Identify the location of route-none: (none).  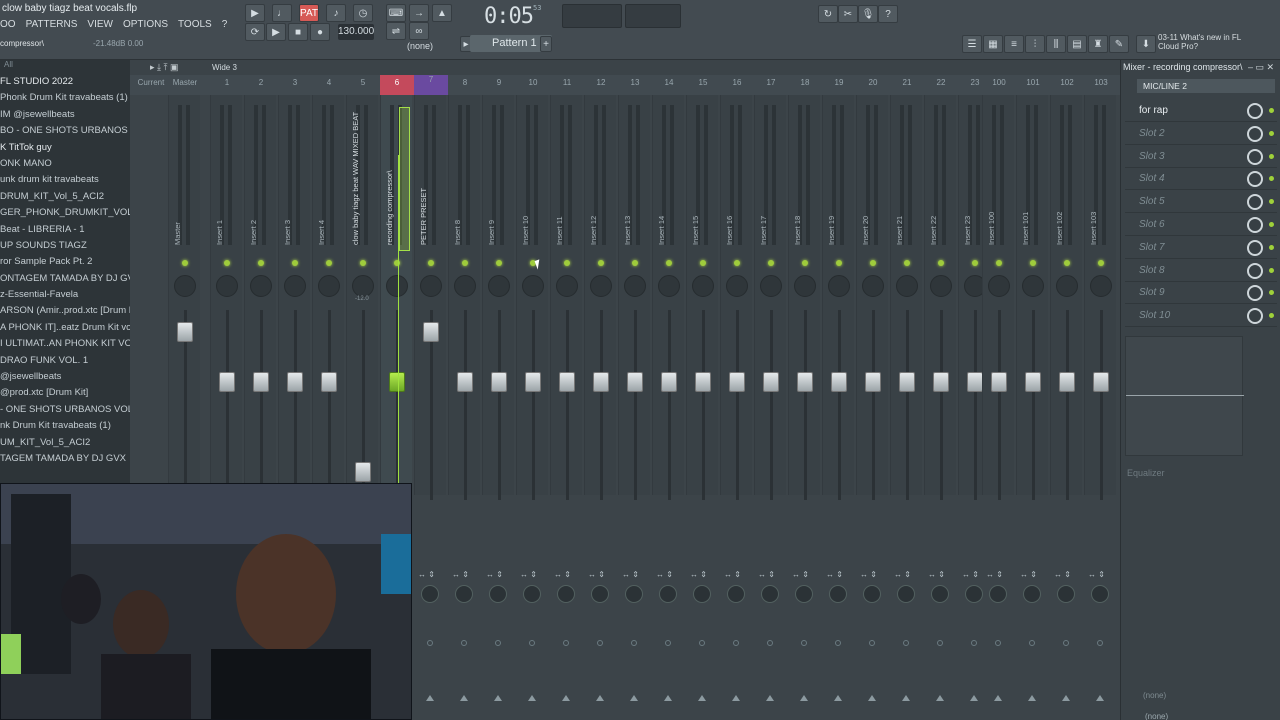
(1154, 695).